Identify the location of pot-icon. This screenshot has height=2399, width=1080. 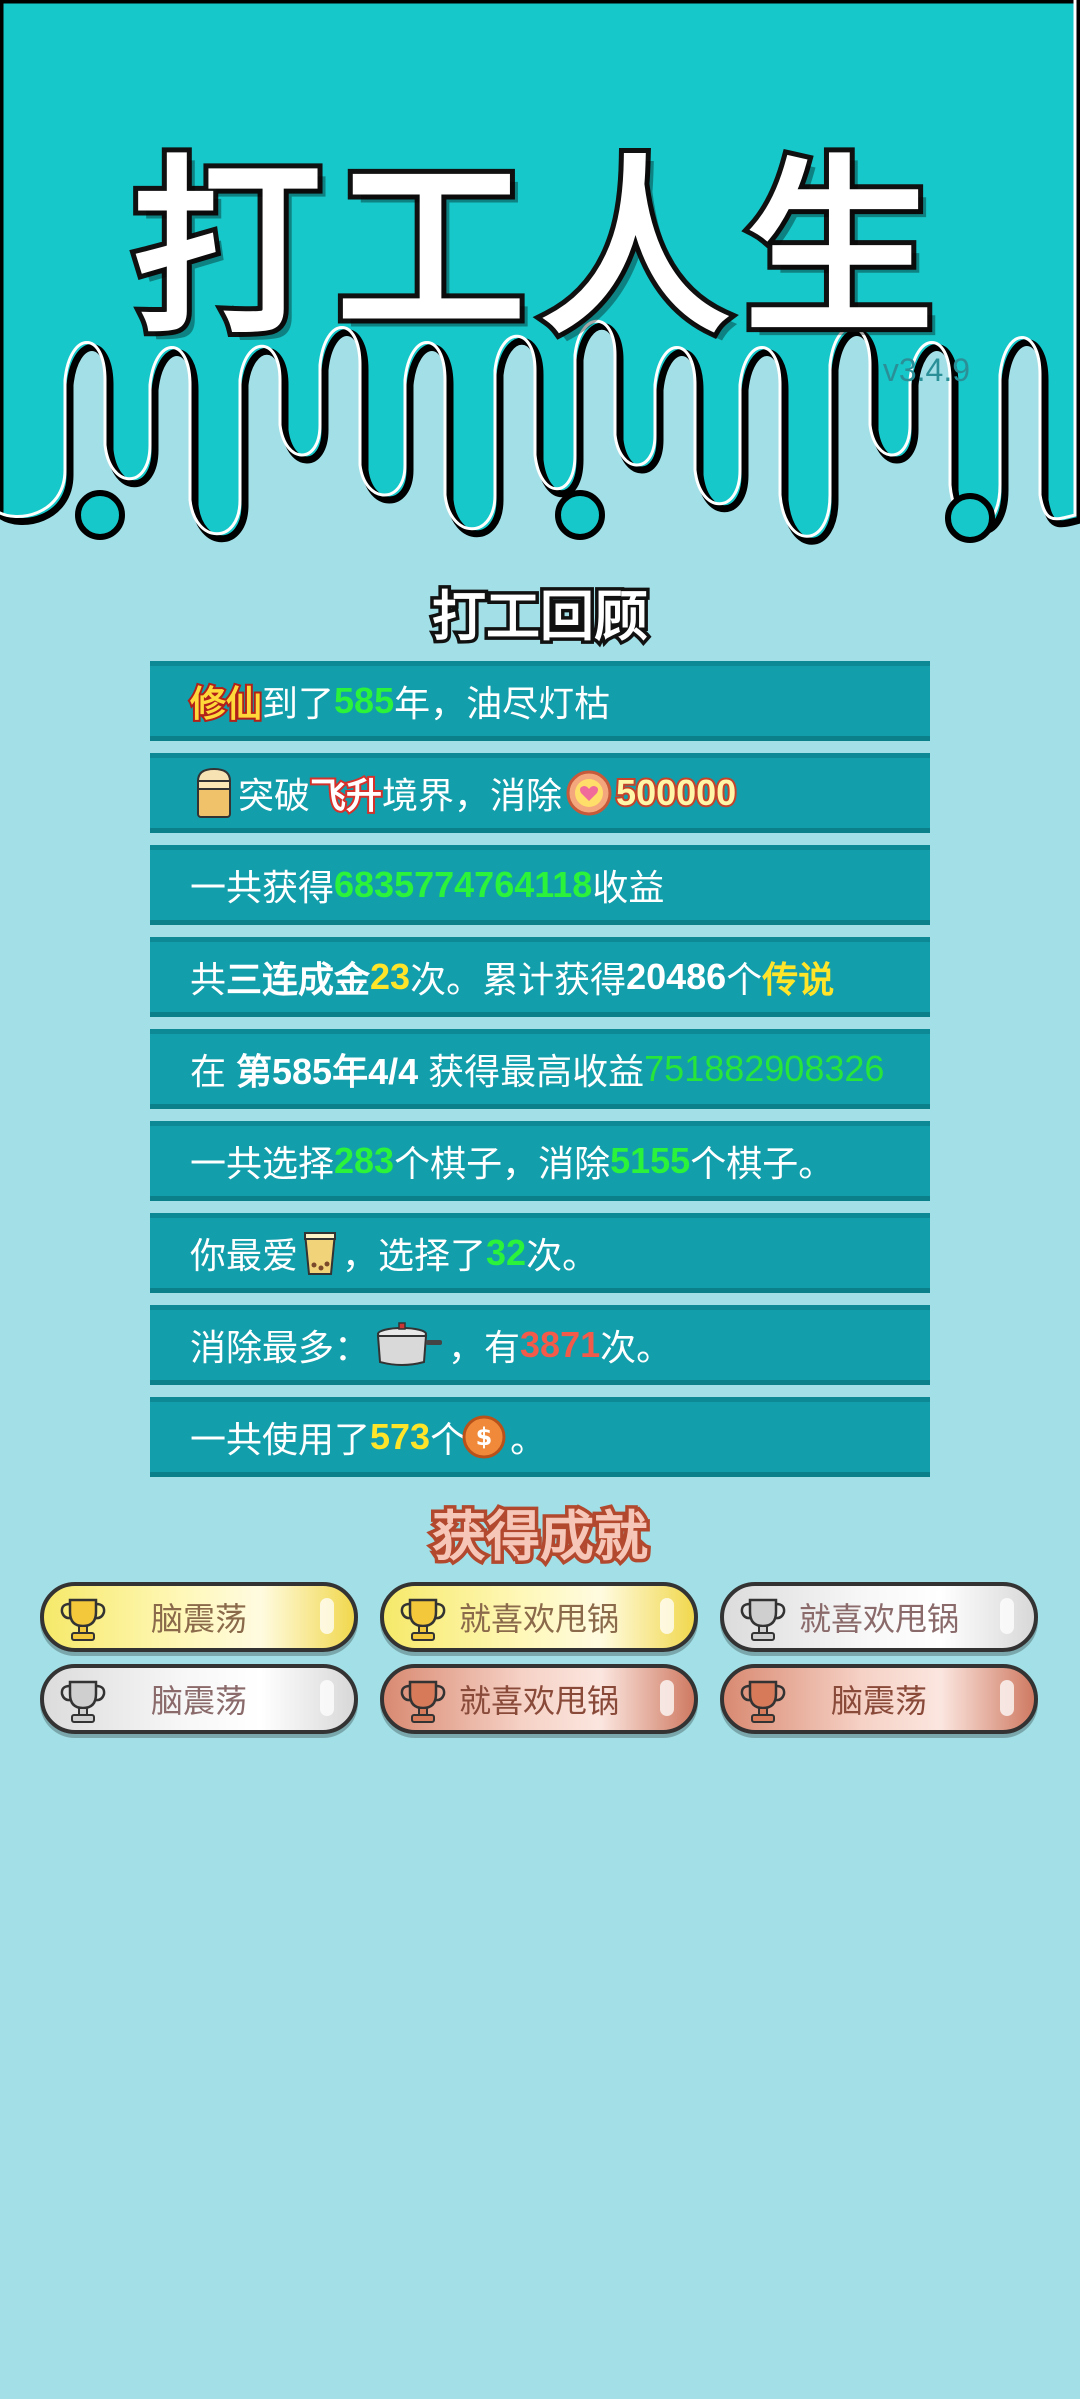
(409, 1344).